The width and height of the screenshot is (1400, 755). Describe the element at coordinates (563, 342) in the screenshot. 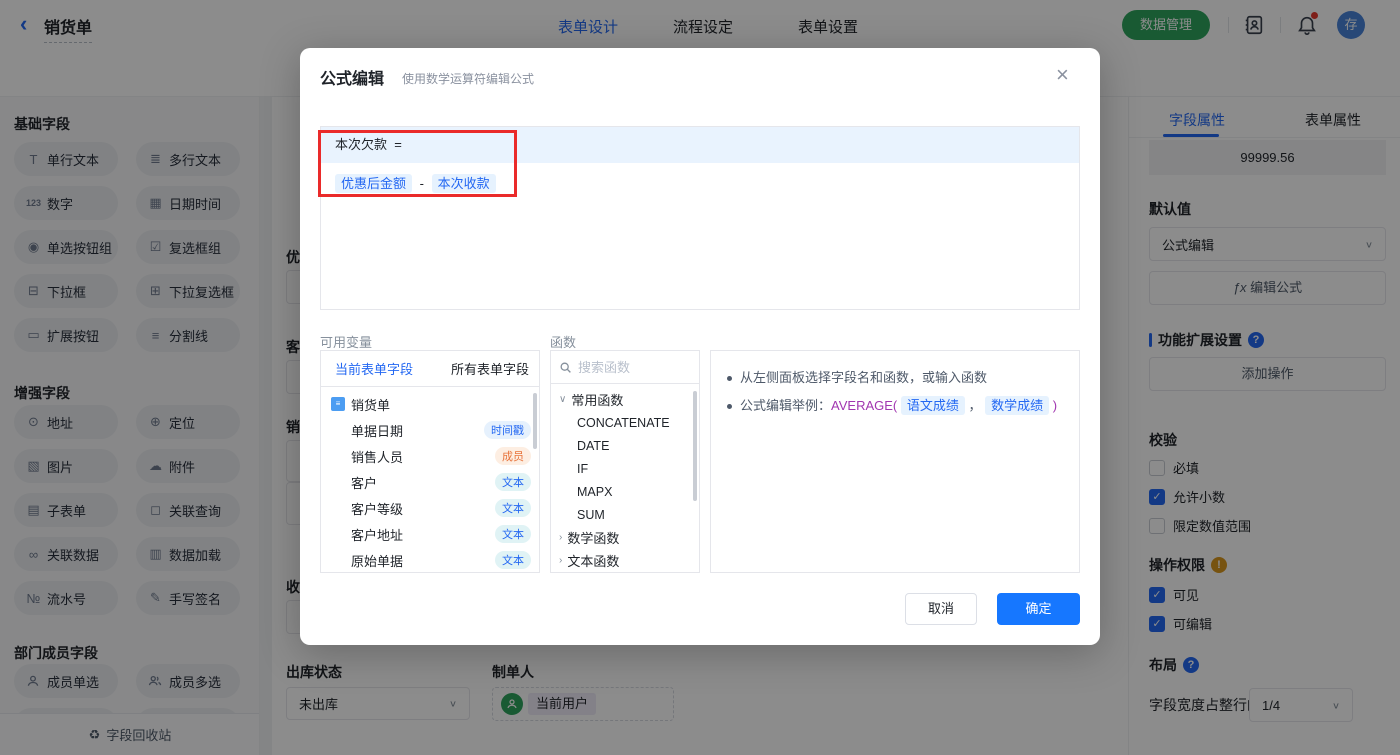

I see `functions-label: 函数` at that location.